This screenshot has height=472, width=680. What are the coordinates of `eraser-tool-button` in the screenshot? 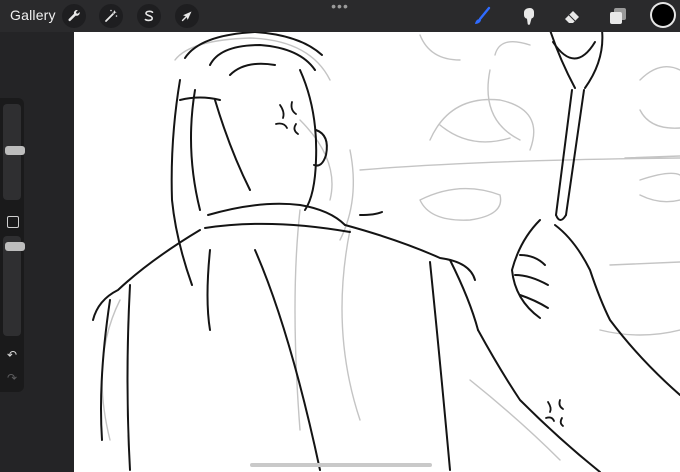 It's located at (572, 16).